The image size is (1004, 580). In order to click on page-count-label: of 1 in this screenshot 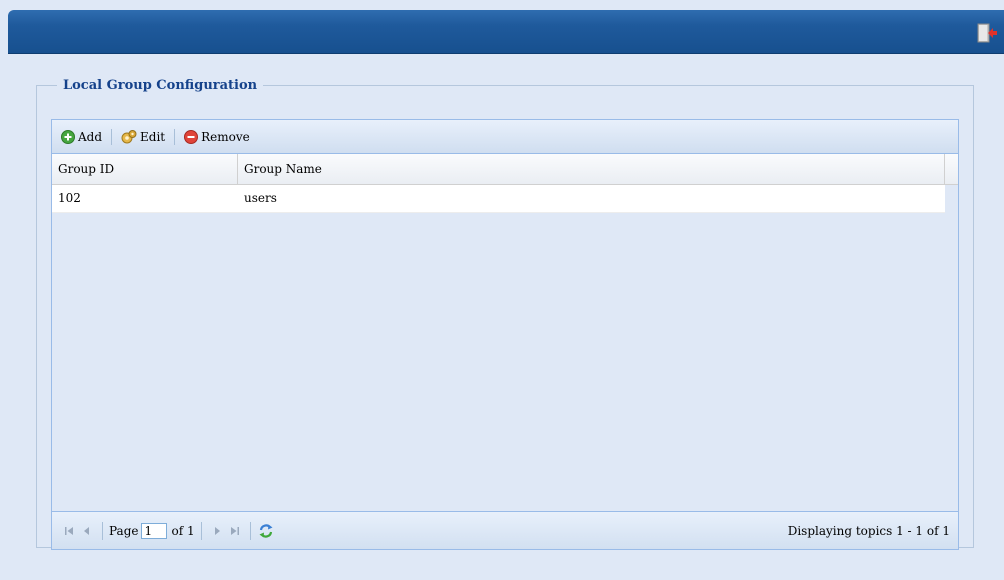, I will do `click(183, 530)`.